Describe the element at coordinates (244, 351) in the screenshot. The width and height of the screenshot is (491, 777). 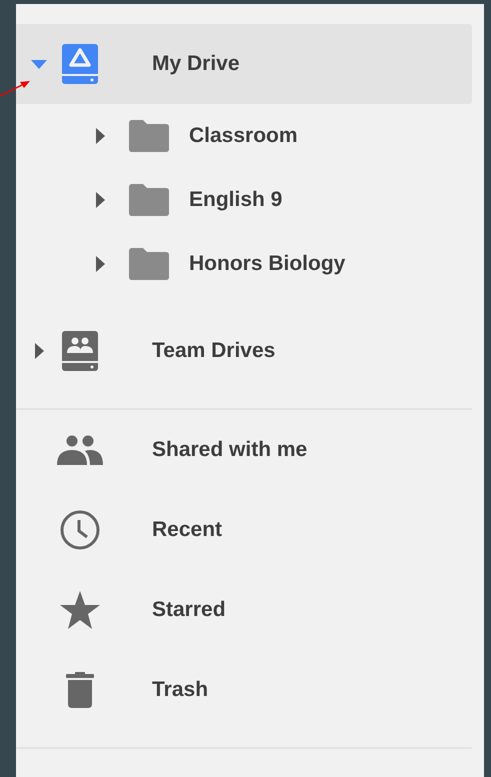
I see `sidebar-item: Team Drives` at that location.